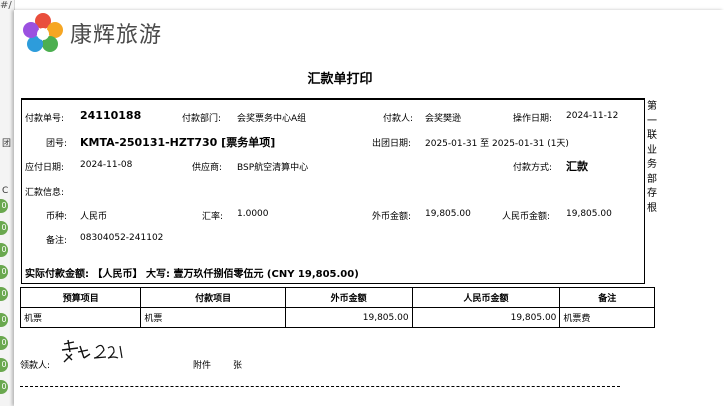 The height and width of the screenshot is (406, 724). Describe the element at coordinates (111, 115) in the screenshot. I see `payment-no-value: 24110188` at that location.